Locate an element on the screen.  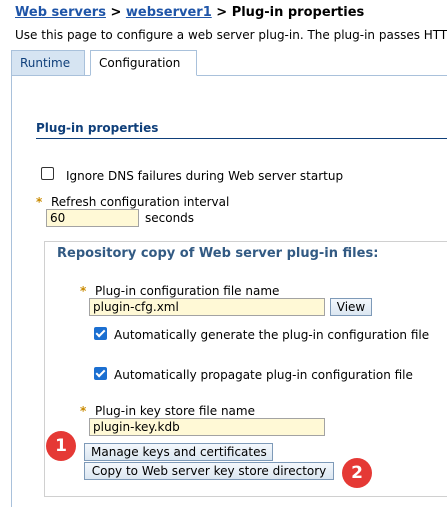
config-file-label: Plug-in configuration file name is located at coordinates (187, 291).